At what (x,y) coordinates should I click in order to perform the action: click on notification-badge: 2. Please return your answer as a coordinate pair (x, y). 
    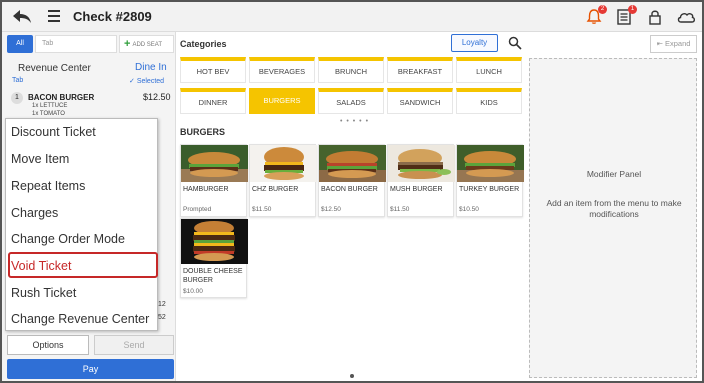
    Looking at the image, I should click on (602, 9).